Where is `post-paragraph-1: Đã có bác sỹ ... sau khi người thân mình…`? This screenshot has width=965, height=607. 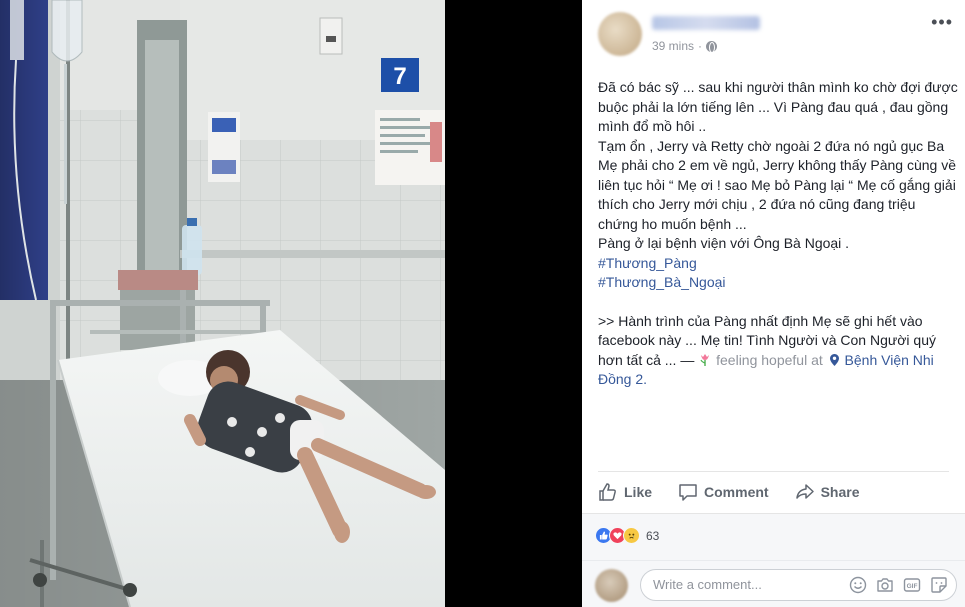 post-paragraph-1: Đã có bác sỹ ... sau khi người thân mình… is located at coordinates (778, 106).